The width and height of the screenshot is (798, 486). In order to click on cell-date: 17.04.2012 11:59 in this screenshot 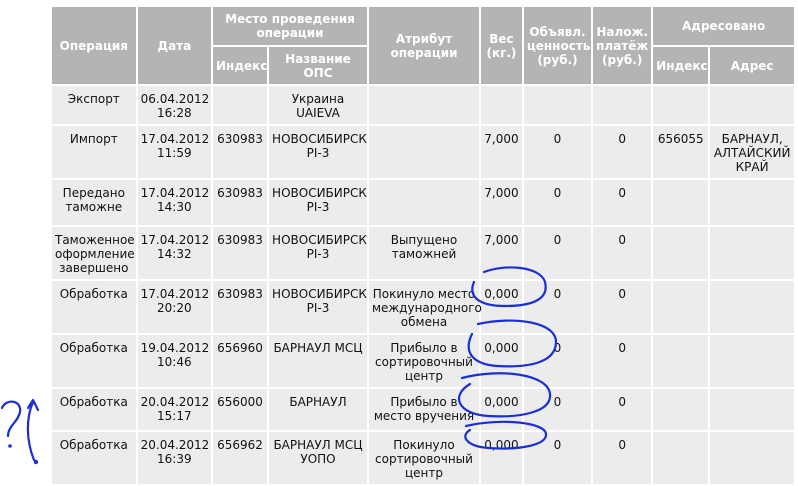, I will do `click(174, 152)`.